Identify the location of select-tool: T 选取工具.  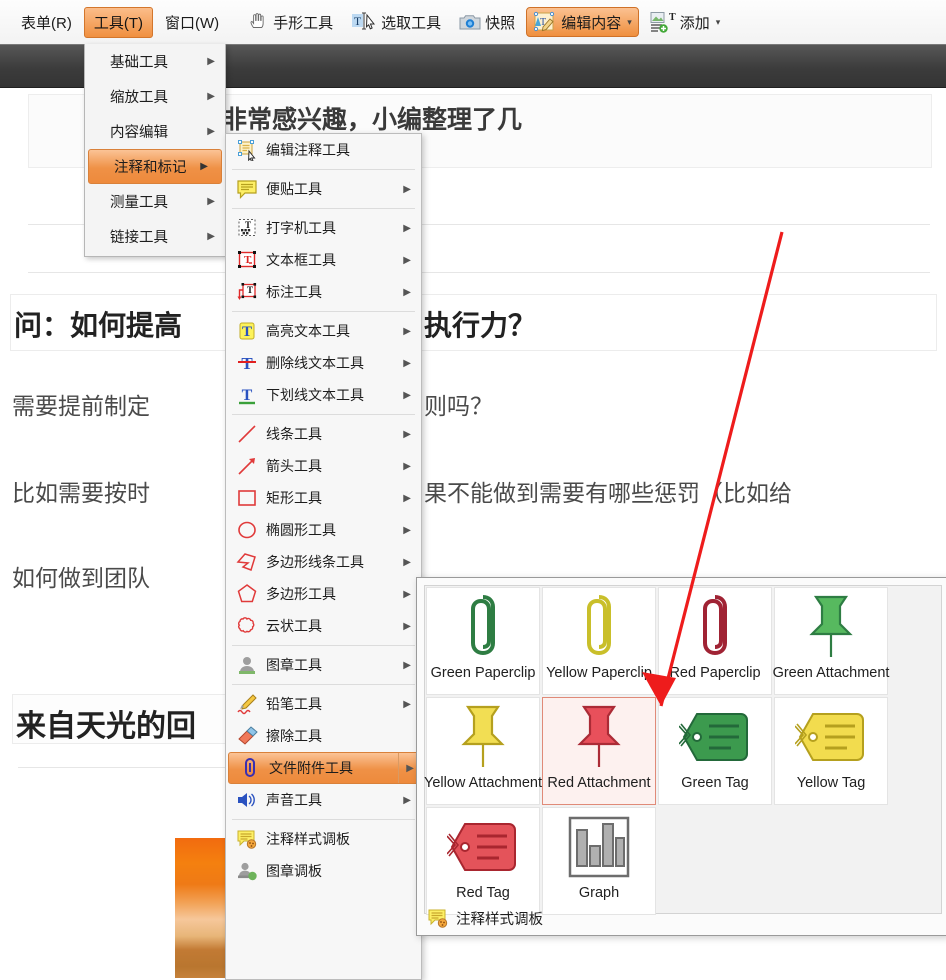
(396, 22).